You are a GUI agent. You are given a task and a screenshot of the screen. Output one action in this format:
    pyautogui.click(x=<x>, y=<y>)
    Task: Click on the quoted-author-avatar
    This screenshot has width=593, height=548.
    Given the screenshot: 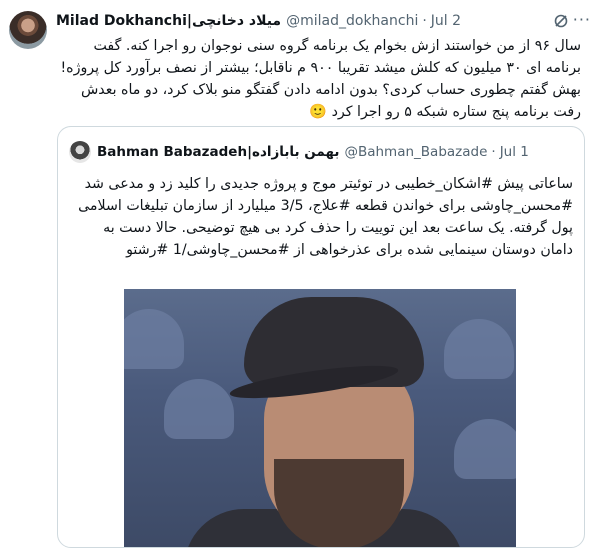 What is the action you would take?
    pyautogui.click(x=80, y=152)
    